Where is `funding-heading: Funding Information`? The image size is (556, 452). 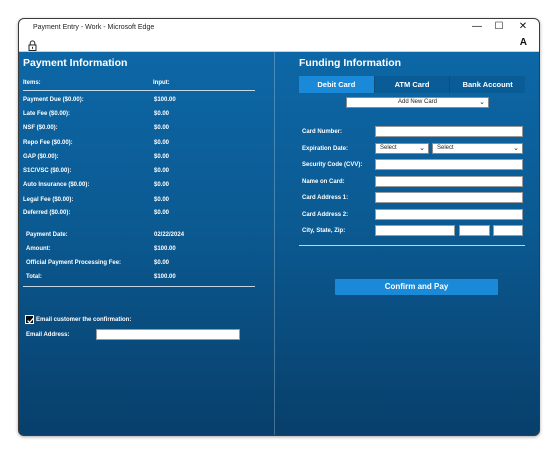
funding-heading: Funding Information is located at coordinates (350, 63).